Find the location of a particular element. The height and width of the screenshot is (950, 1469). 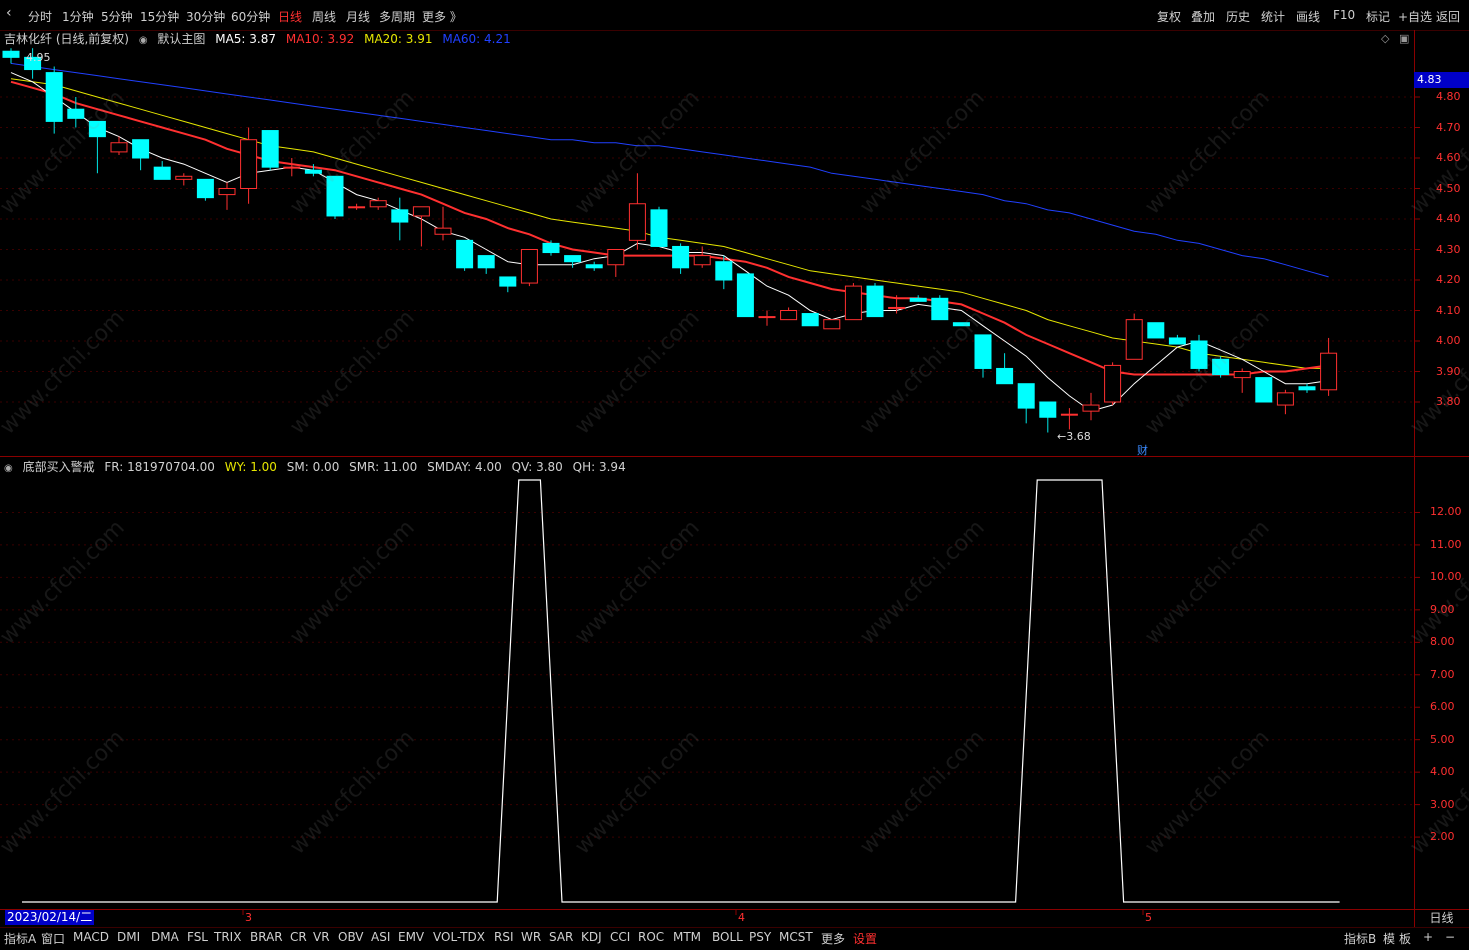

date-tick-mar: 3 is located at coordinates (248, 917).